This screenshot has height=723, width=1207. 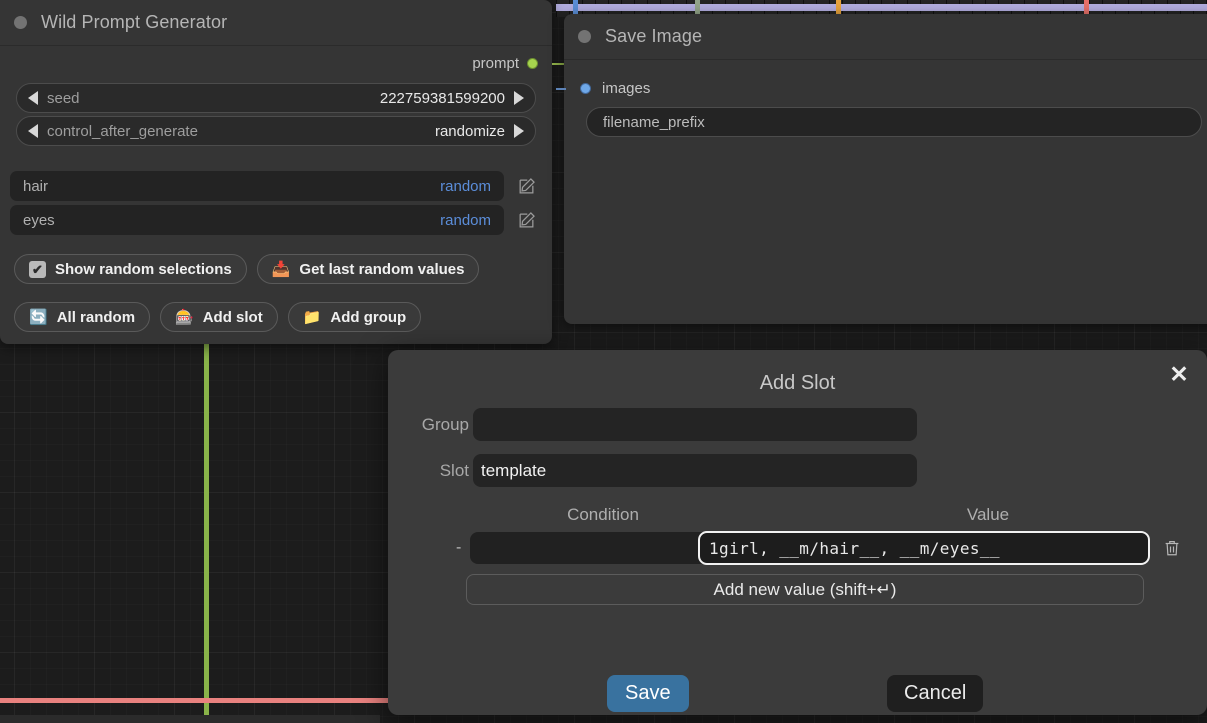 I want to click on button-label: Show random selections, so click(x=143, y=269).